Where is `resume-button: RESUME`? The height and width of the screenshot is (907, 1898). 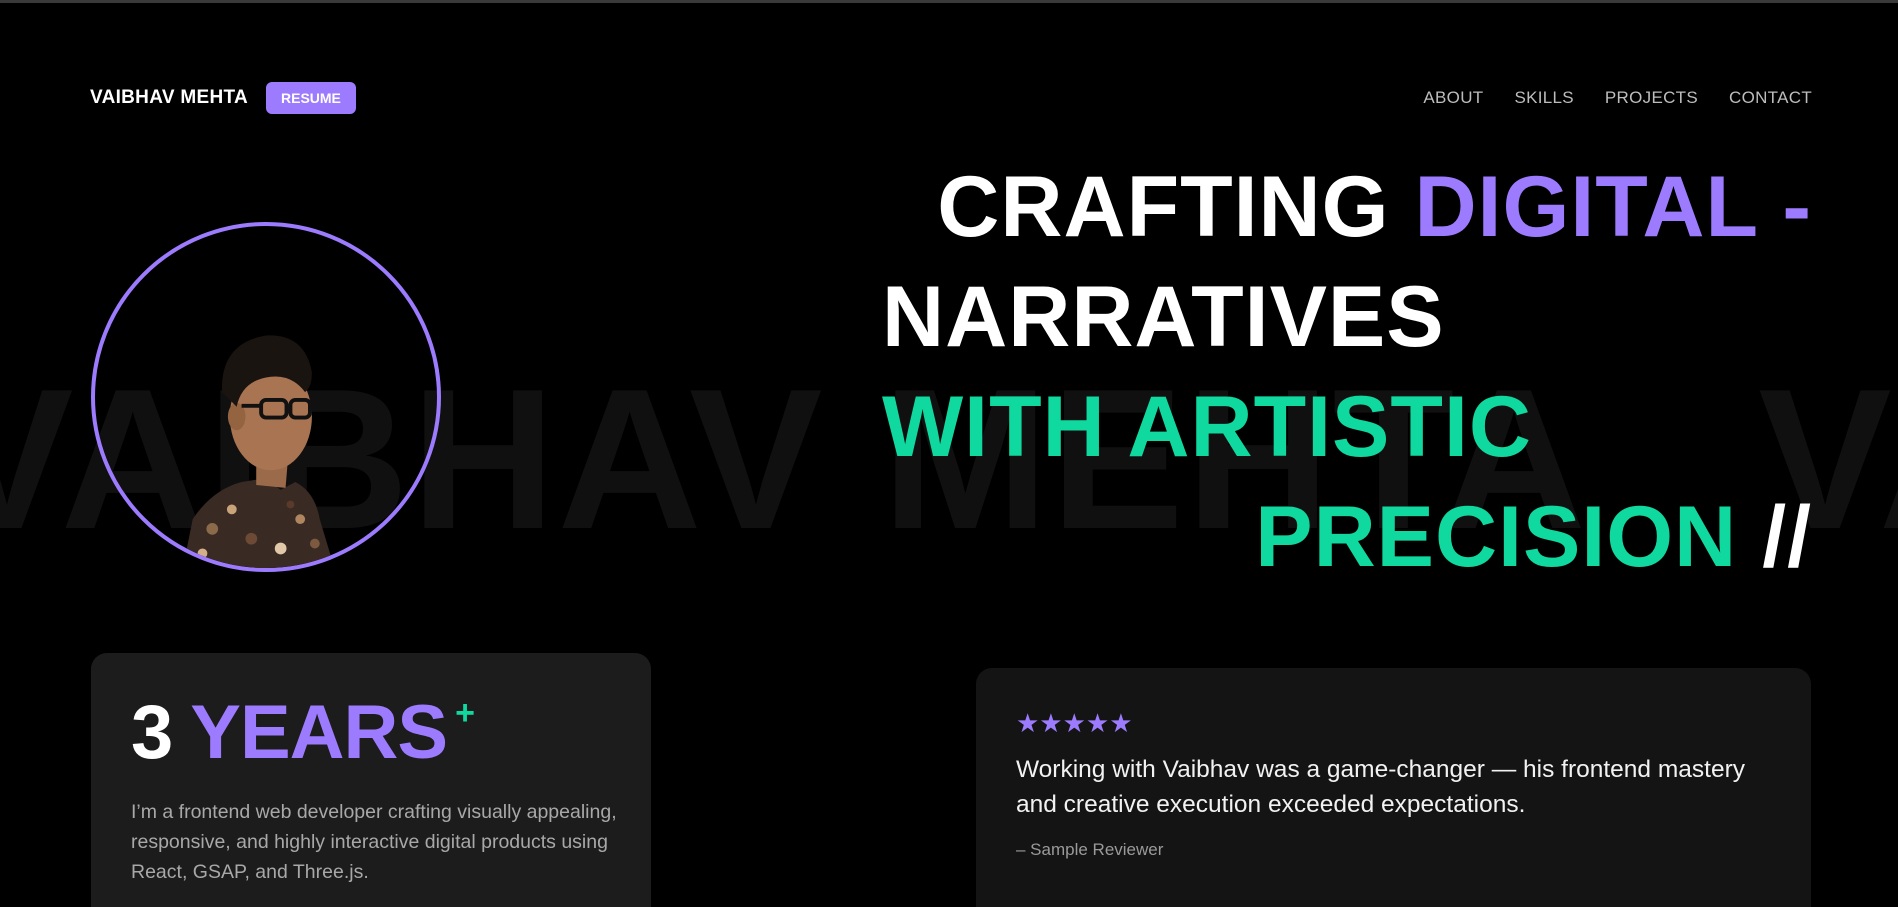 resume-button: RESUME is located at coordinates (311, 98).